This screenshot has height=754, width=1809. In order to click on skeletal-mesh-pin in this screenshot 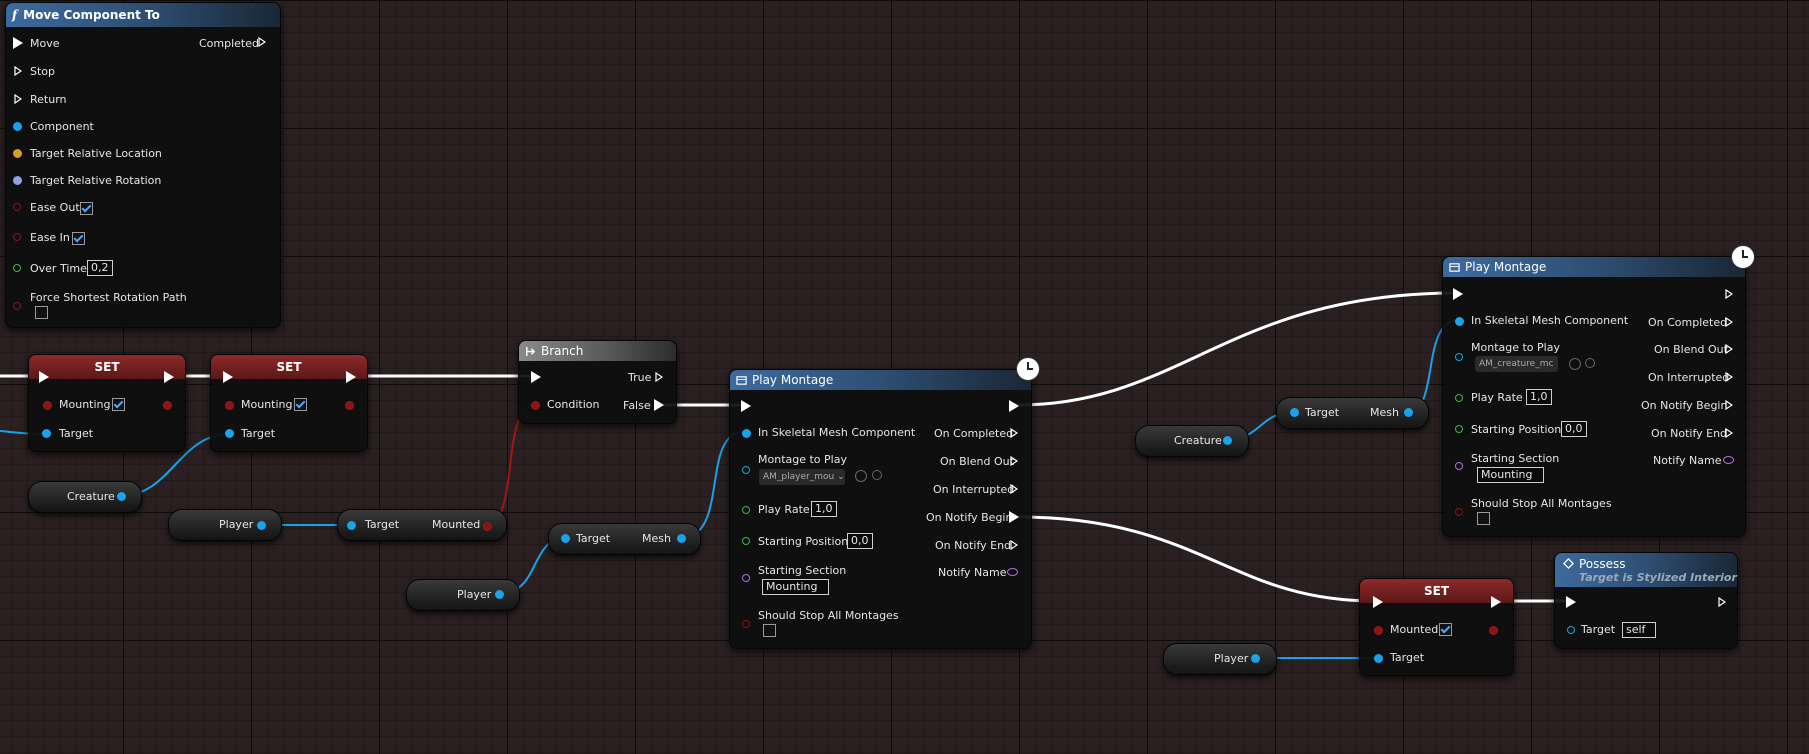, I will do `click(1459, 321)`.